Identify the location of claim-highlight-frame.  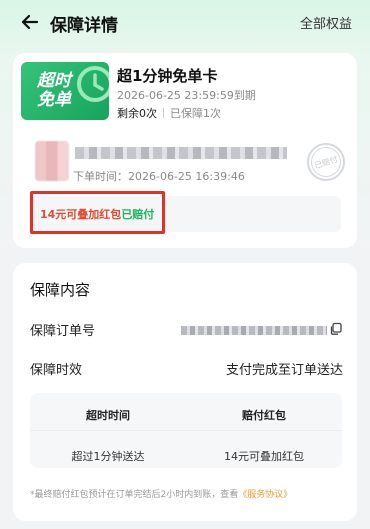
(97, 212).